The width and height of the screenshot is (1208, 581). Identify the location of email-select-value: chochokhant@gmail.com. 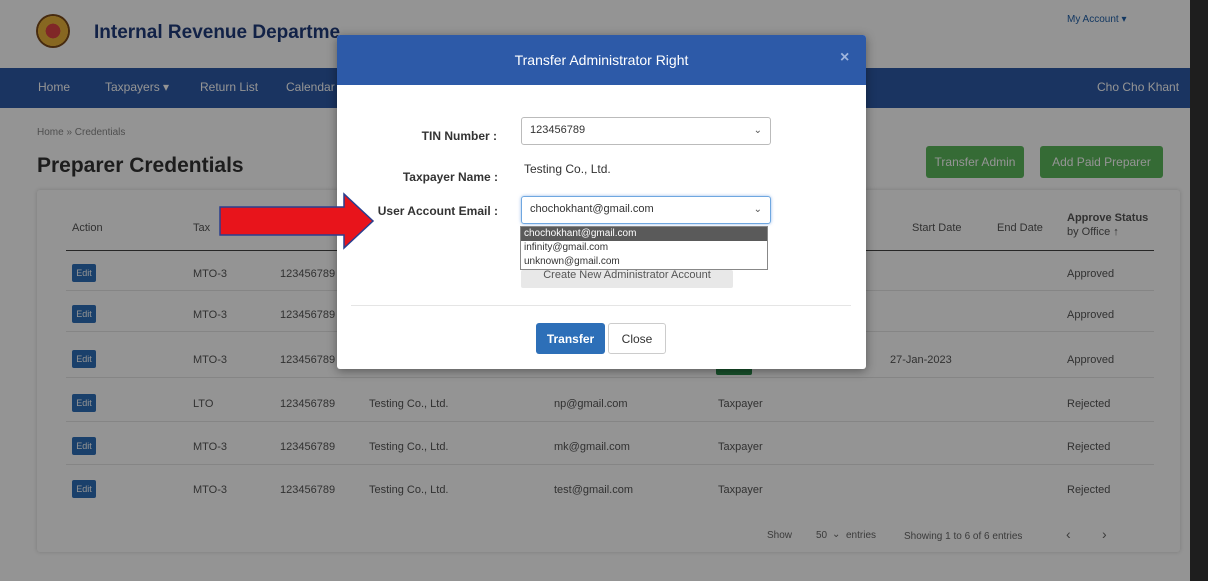
(592, 209).